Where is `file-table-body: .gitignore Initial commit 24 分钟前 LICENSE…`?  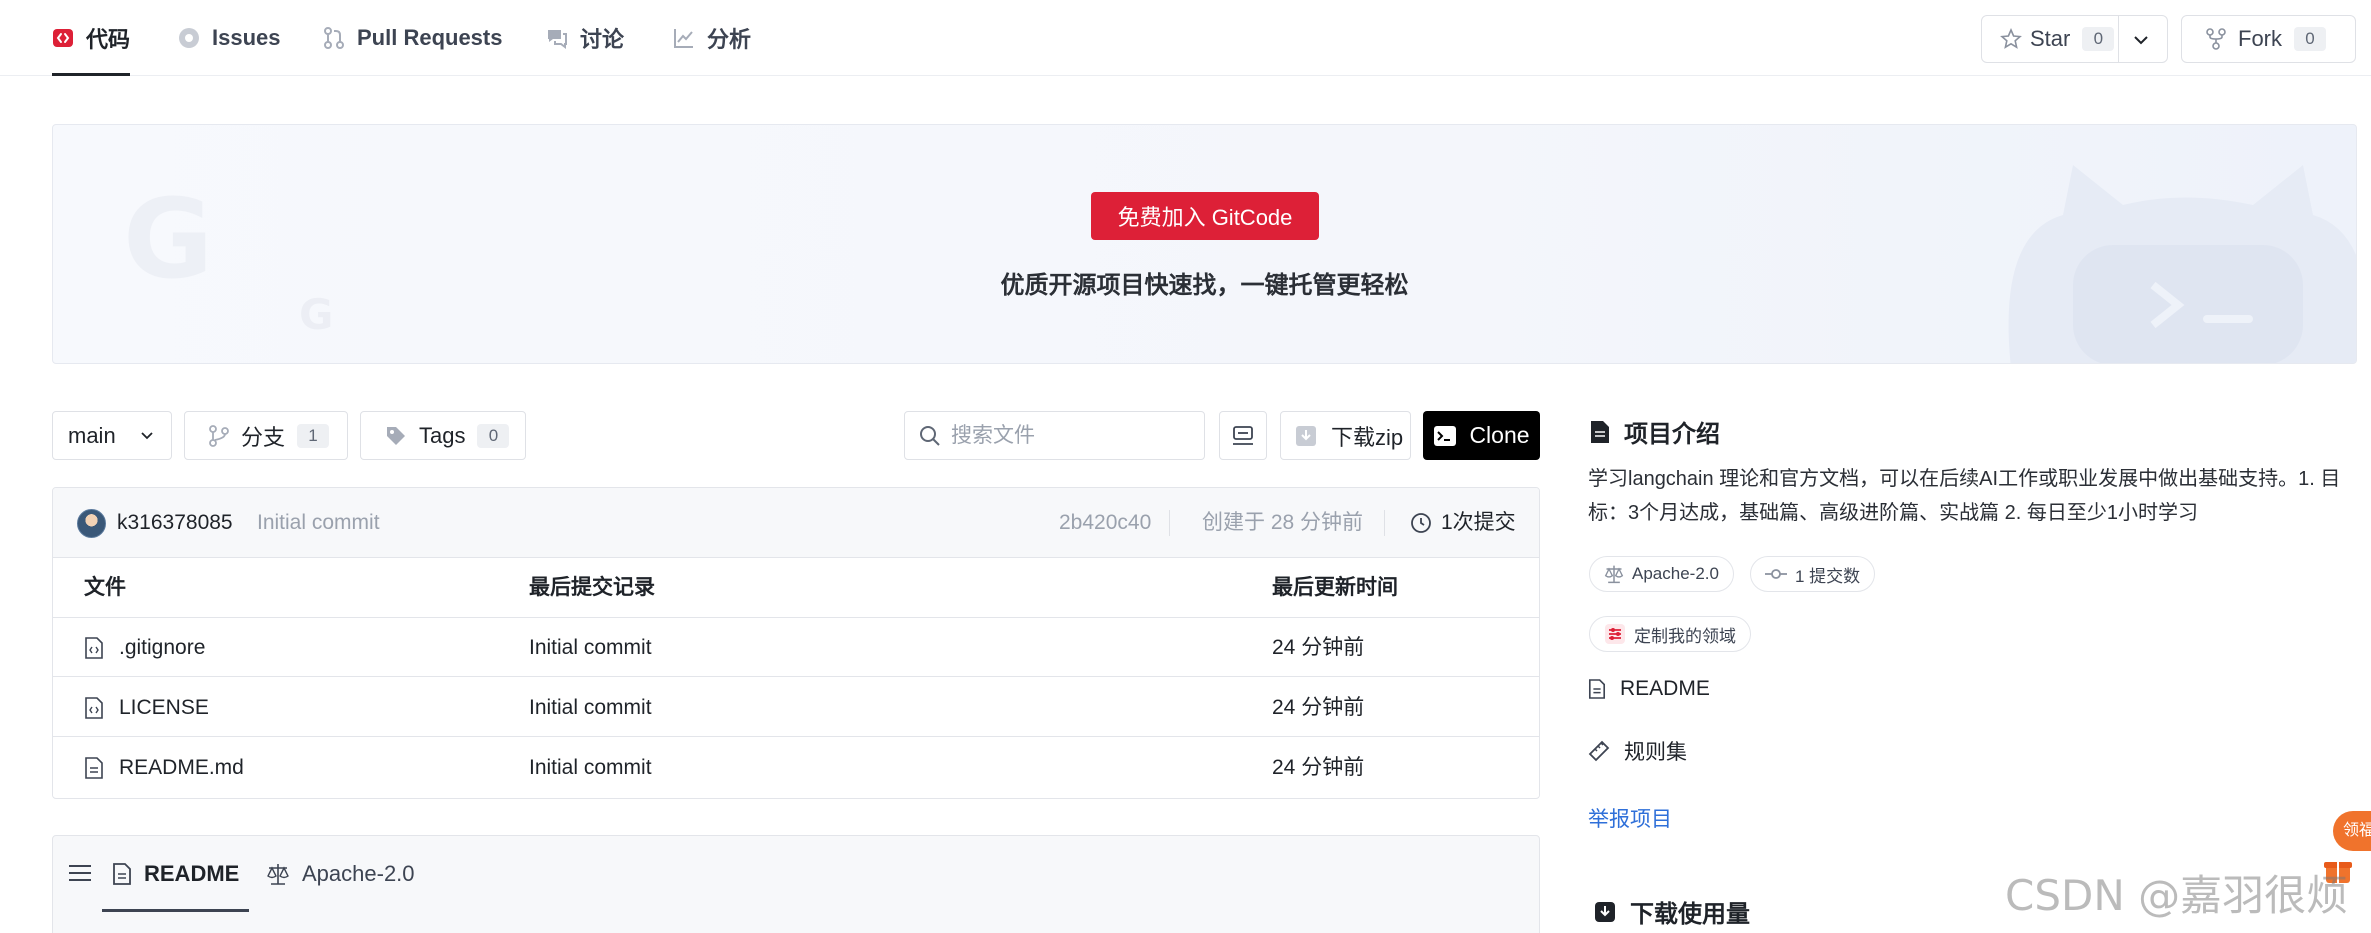 file-table-body: .gitignore Initial commit 24 分钟前 LICENSE… is located at coordinates (796, 708).